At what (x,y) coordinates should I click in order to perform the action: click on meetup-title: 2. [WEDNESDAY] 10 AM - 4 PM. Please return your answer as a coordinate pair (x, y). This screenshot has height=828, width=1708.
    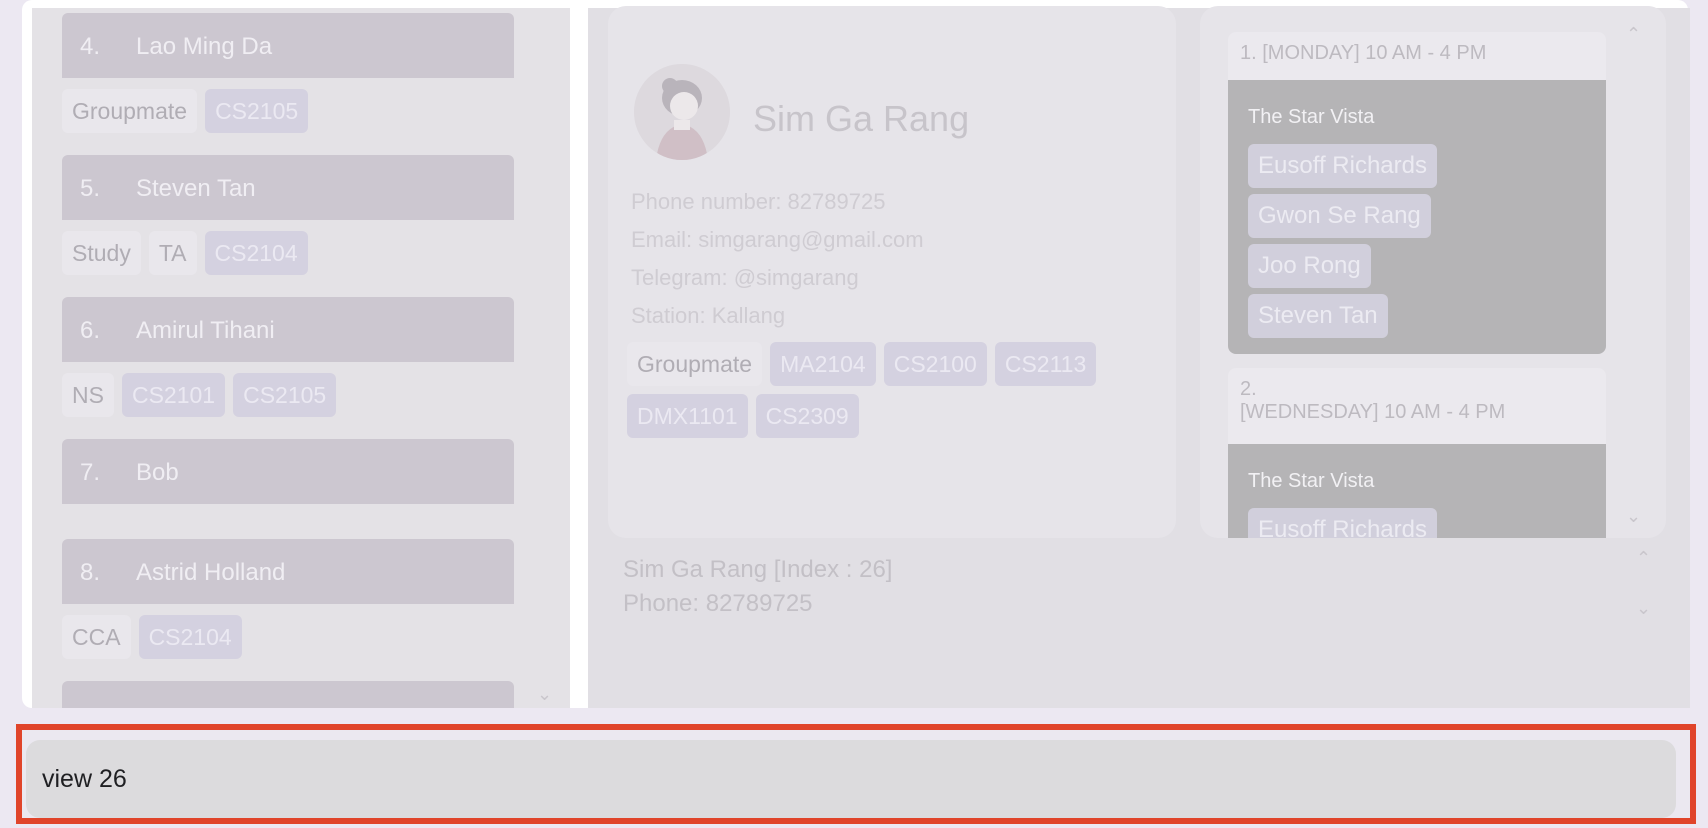
    Looking at the image, I should click on (1417, 407).